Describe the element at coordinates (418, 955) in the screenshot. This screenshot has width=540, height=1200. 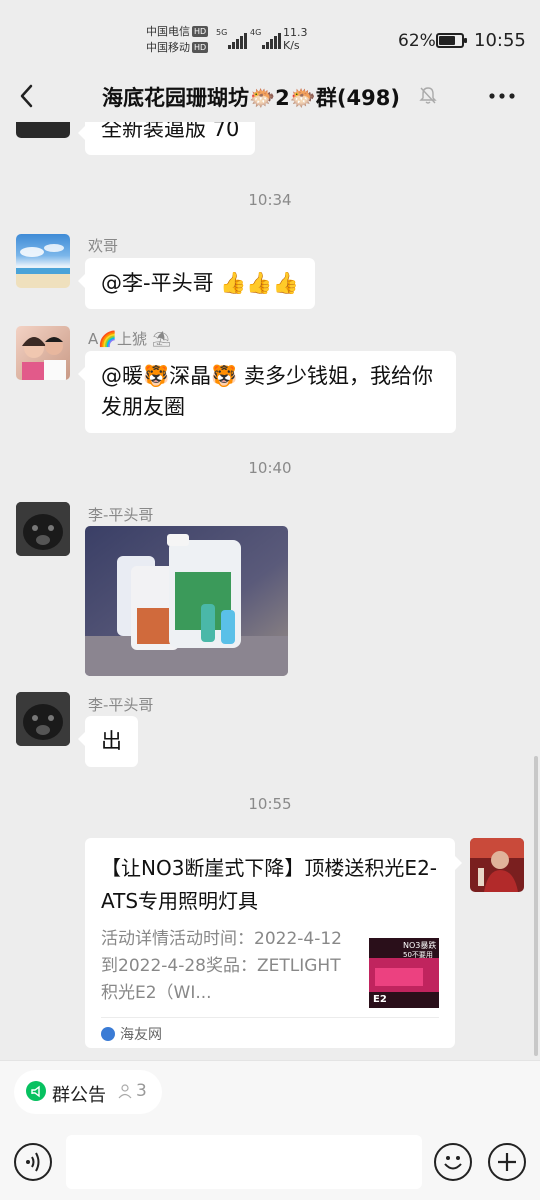
I see `thumb-text-2: 50不要用` at that location.